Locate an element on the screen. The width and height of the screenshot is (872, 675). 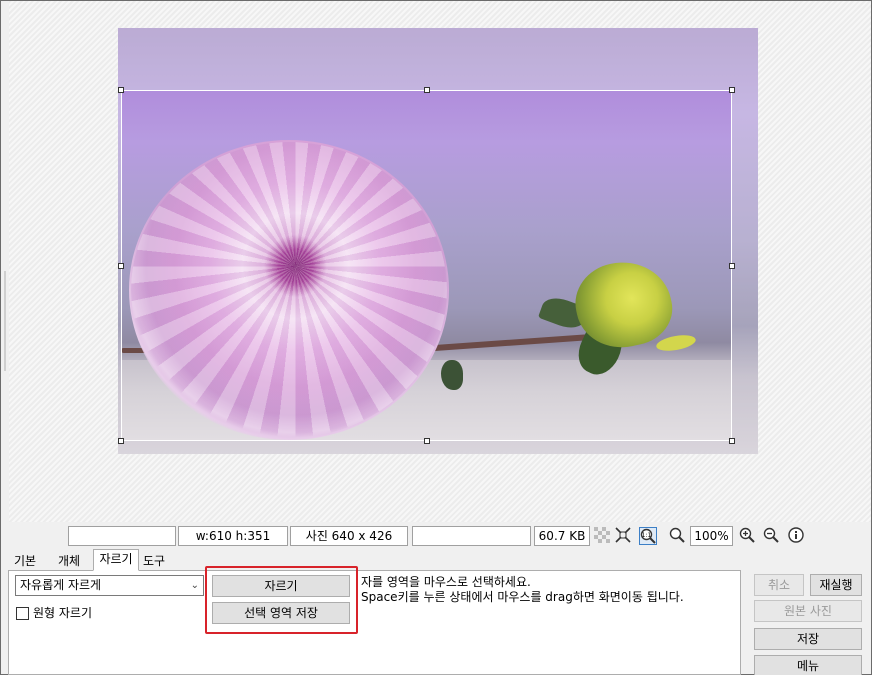
splitter-handle is located at coordinates (5, 321).